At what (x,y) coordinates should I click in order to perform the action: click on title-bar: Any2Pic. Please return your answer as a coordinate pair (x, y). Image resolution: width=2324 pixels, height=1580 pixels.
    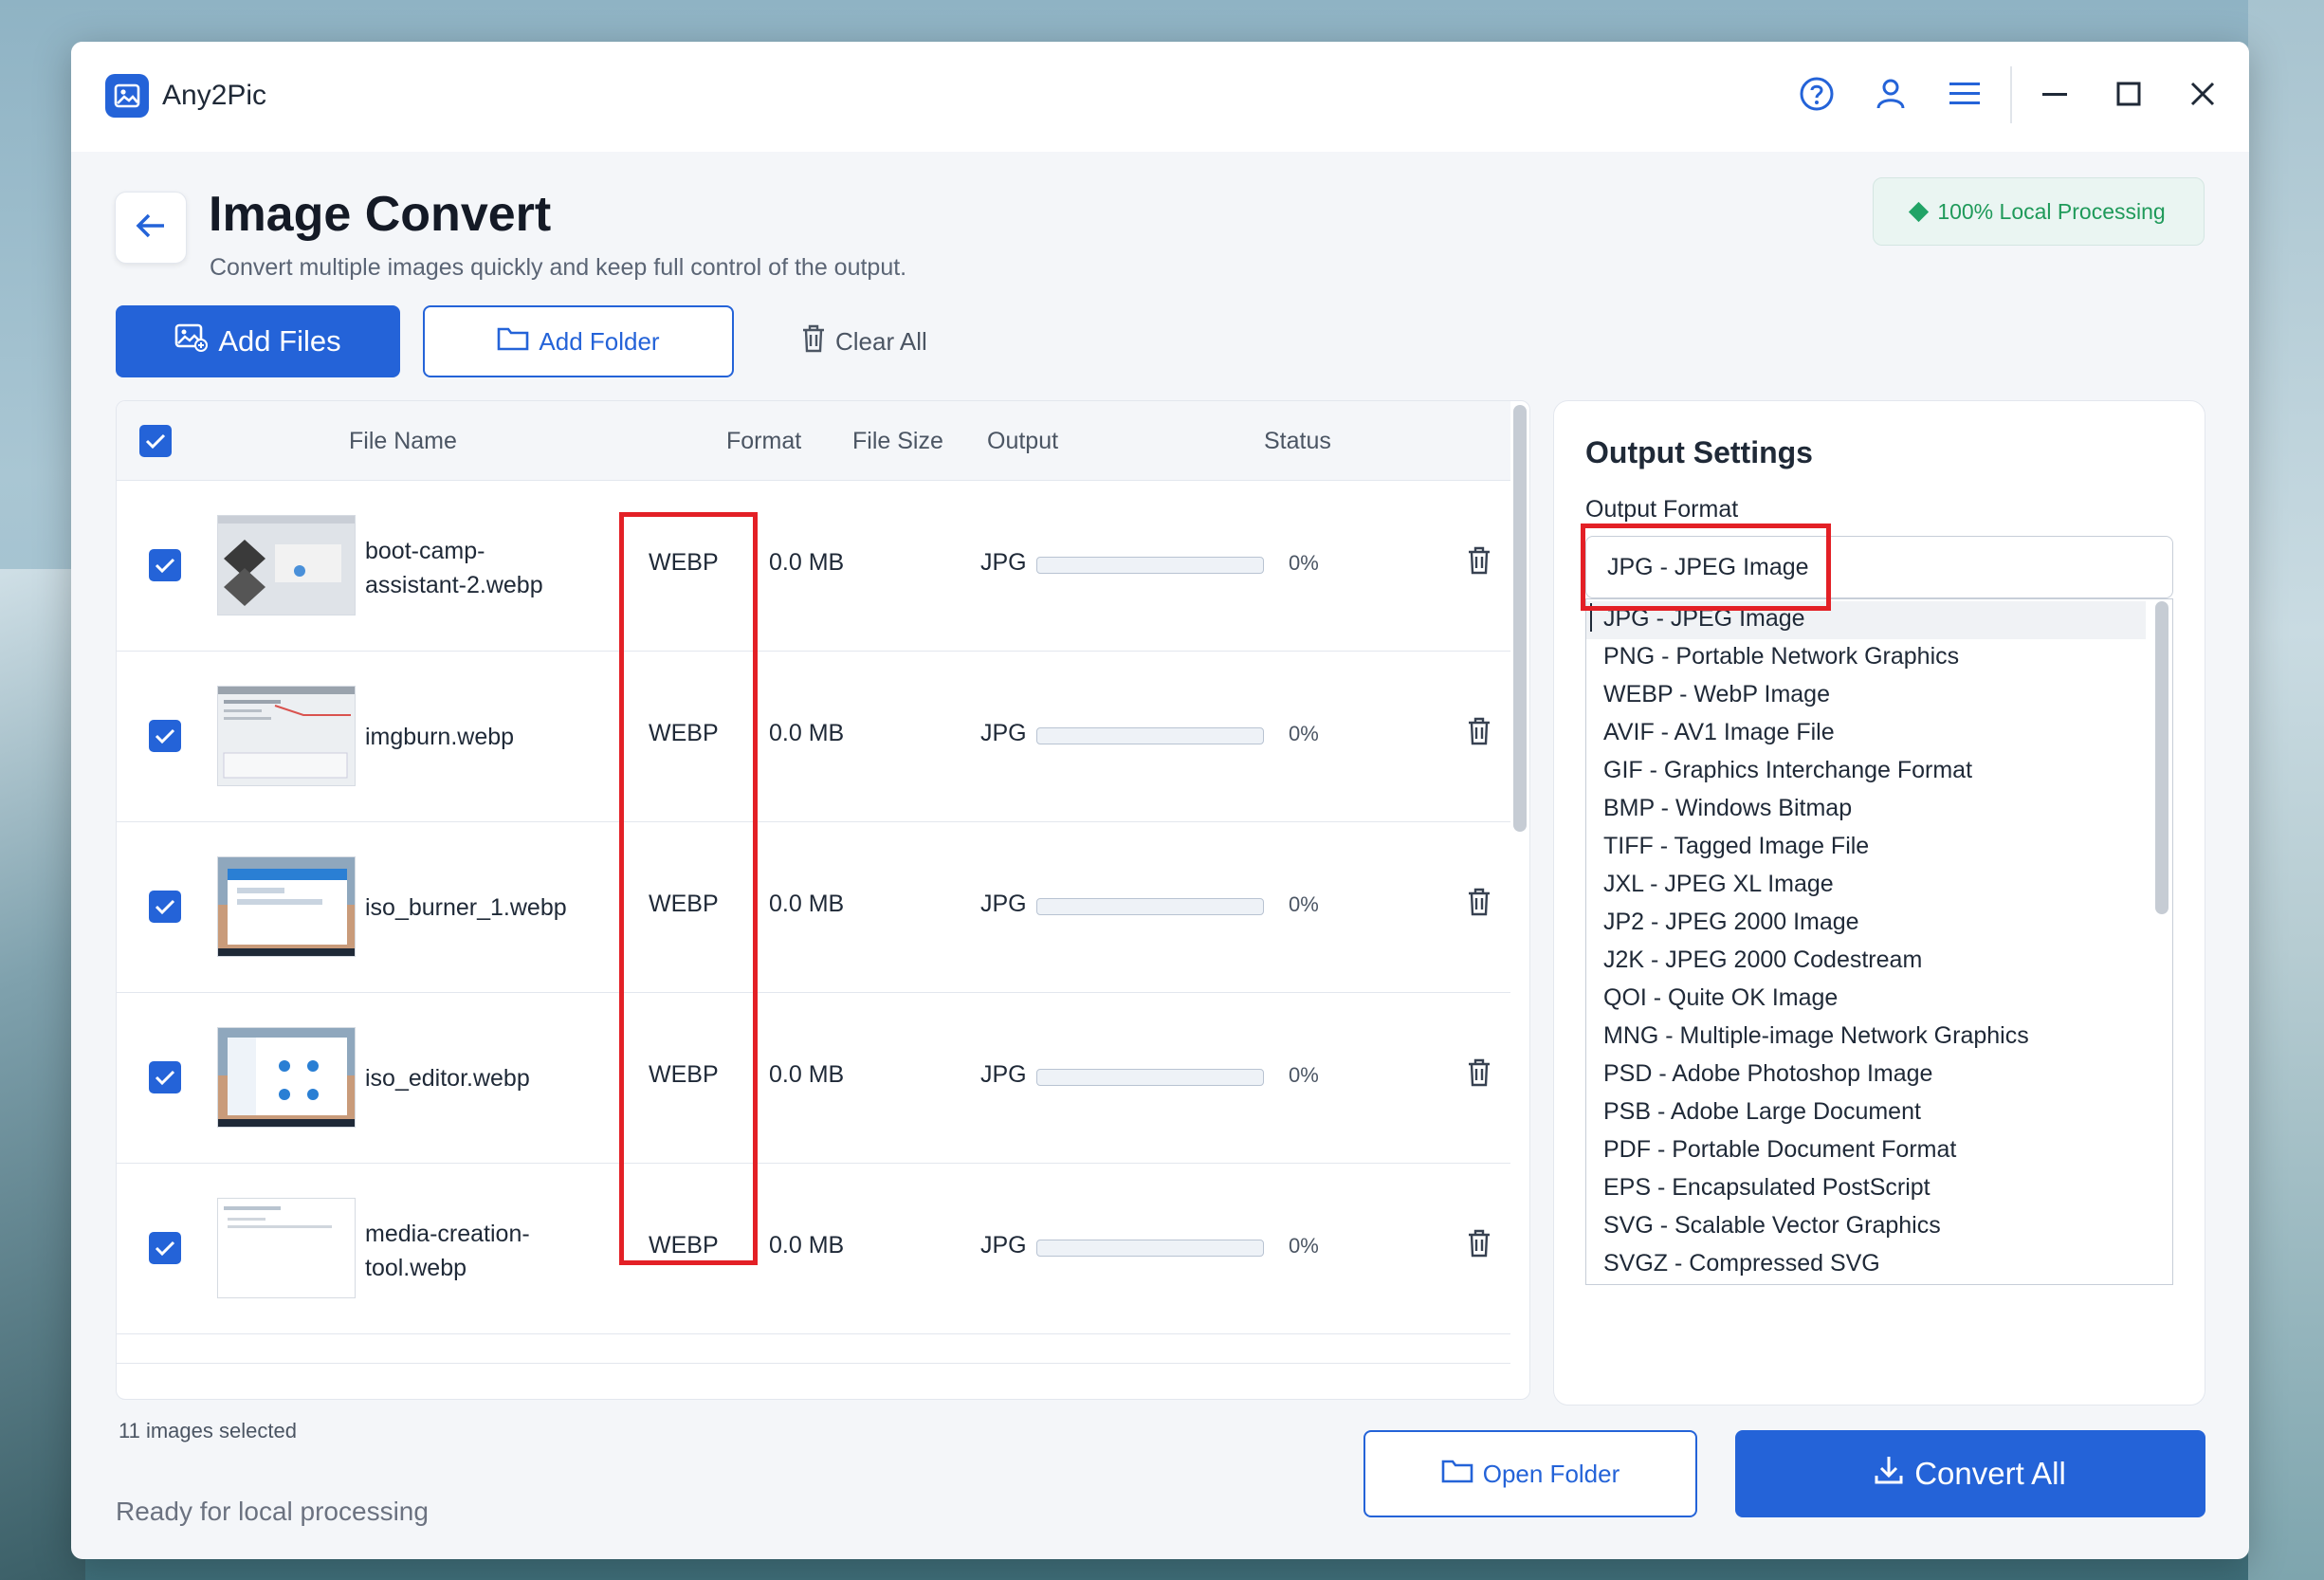
    Looking at the image, I should click on (1160, 97).